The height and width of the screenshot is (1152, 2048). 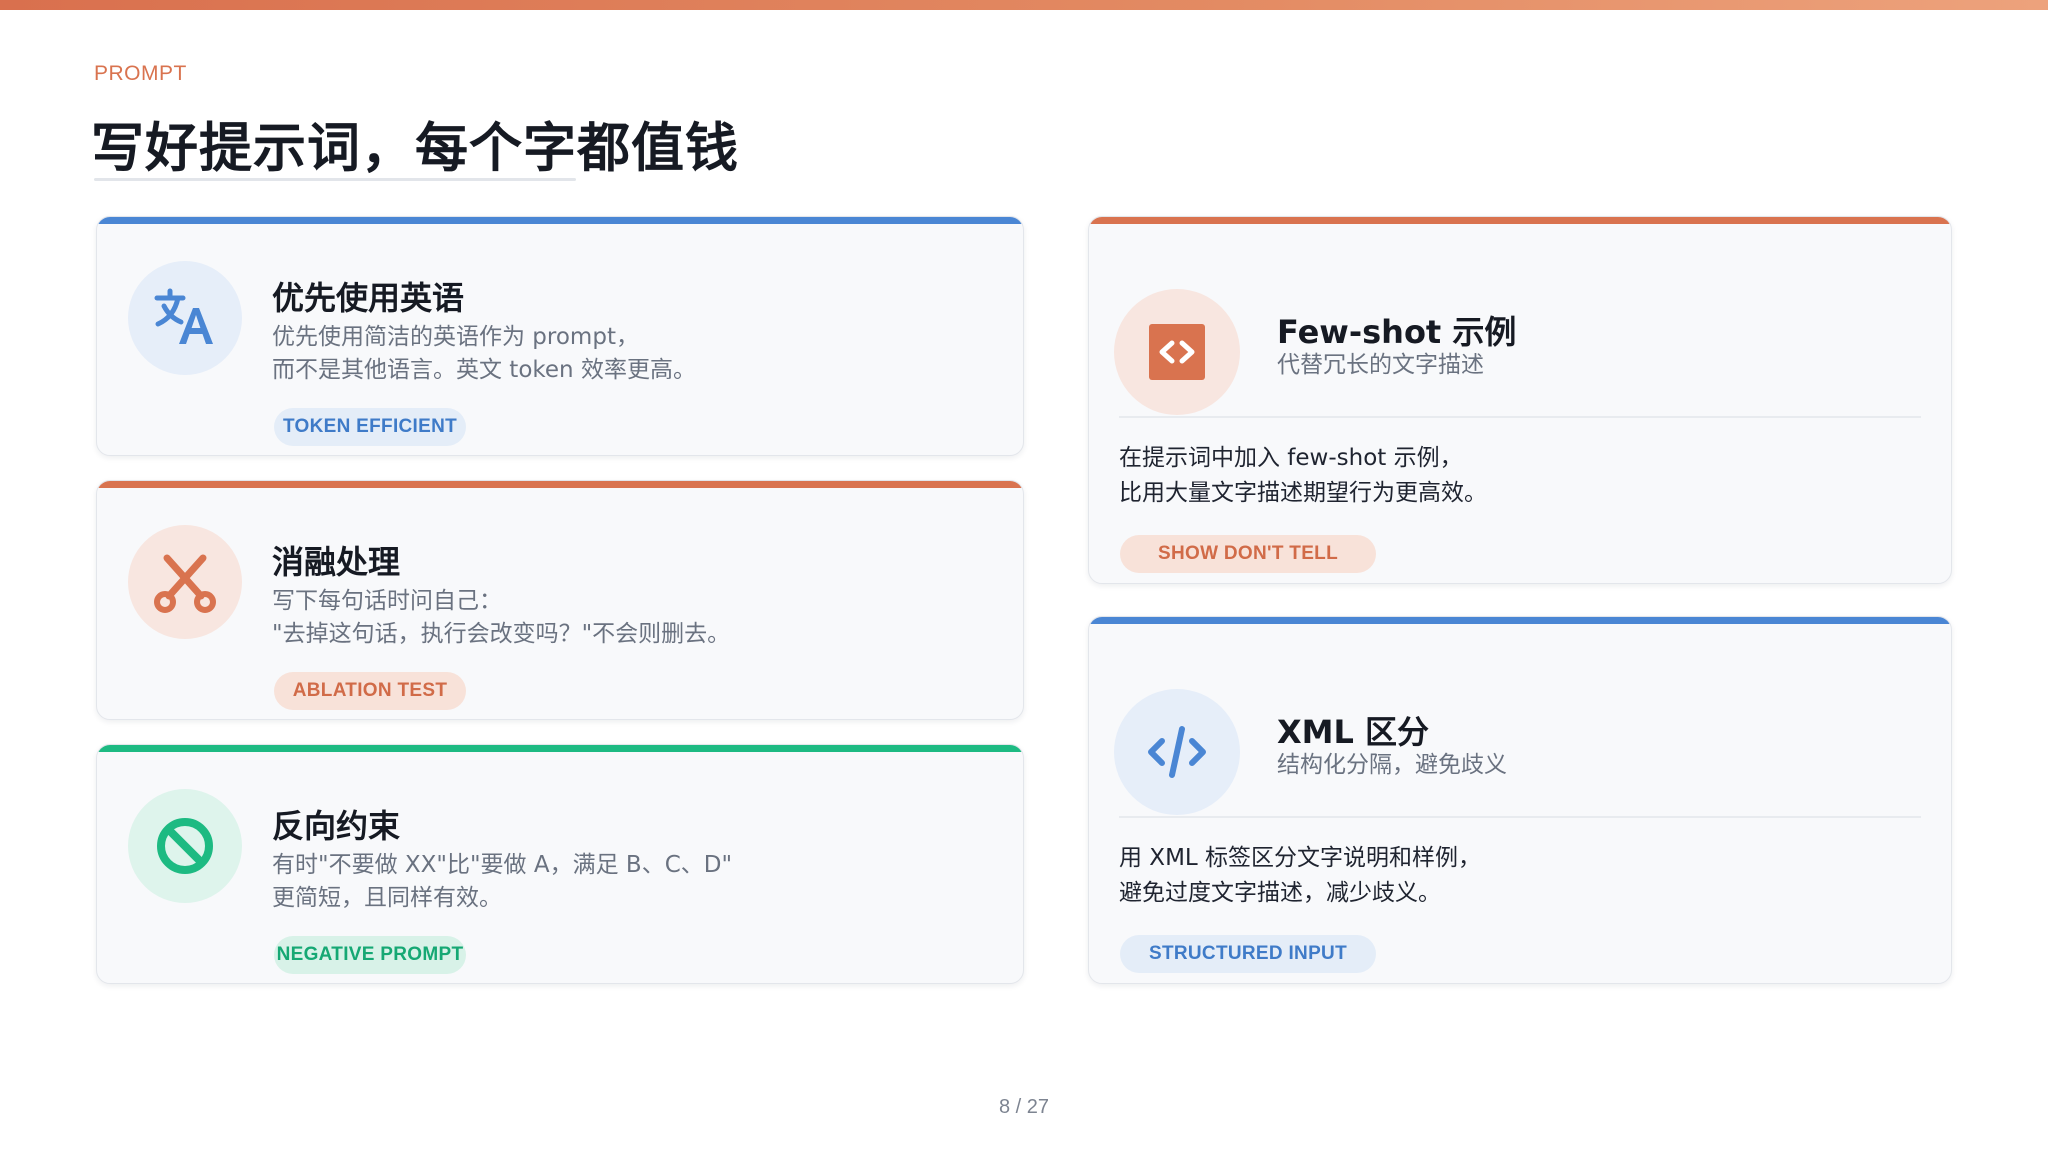 I want to click on section-eyebrow: PROMPT, so click(x=140, y=73).